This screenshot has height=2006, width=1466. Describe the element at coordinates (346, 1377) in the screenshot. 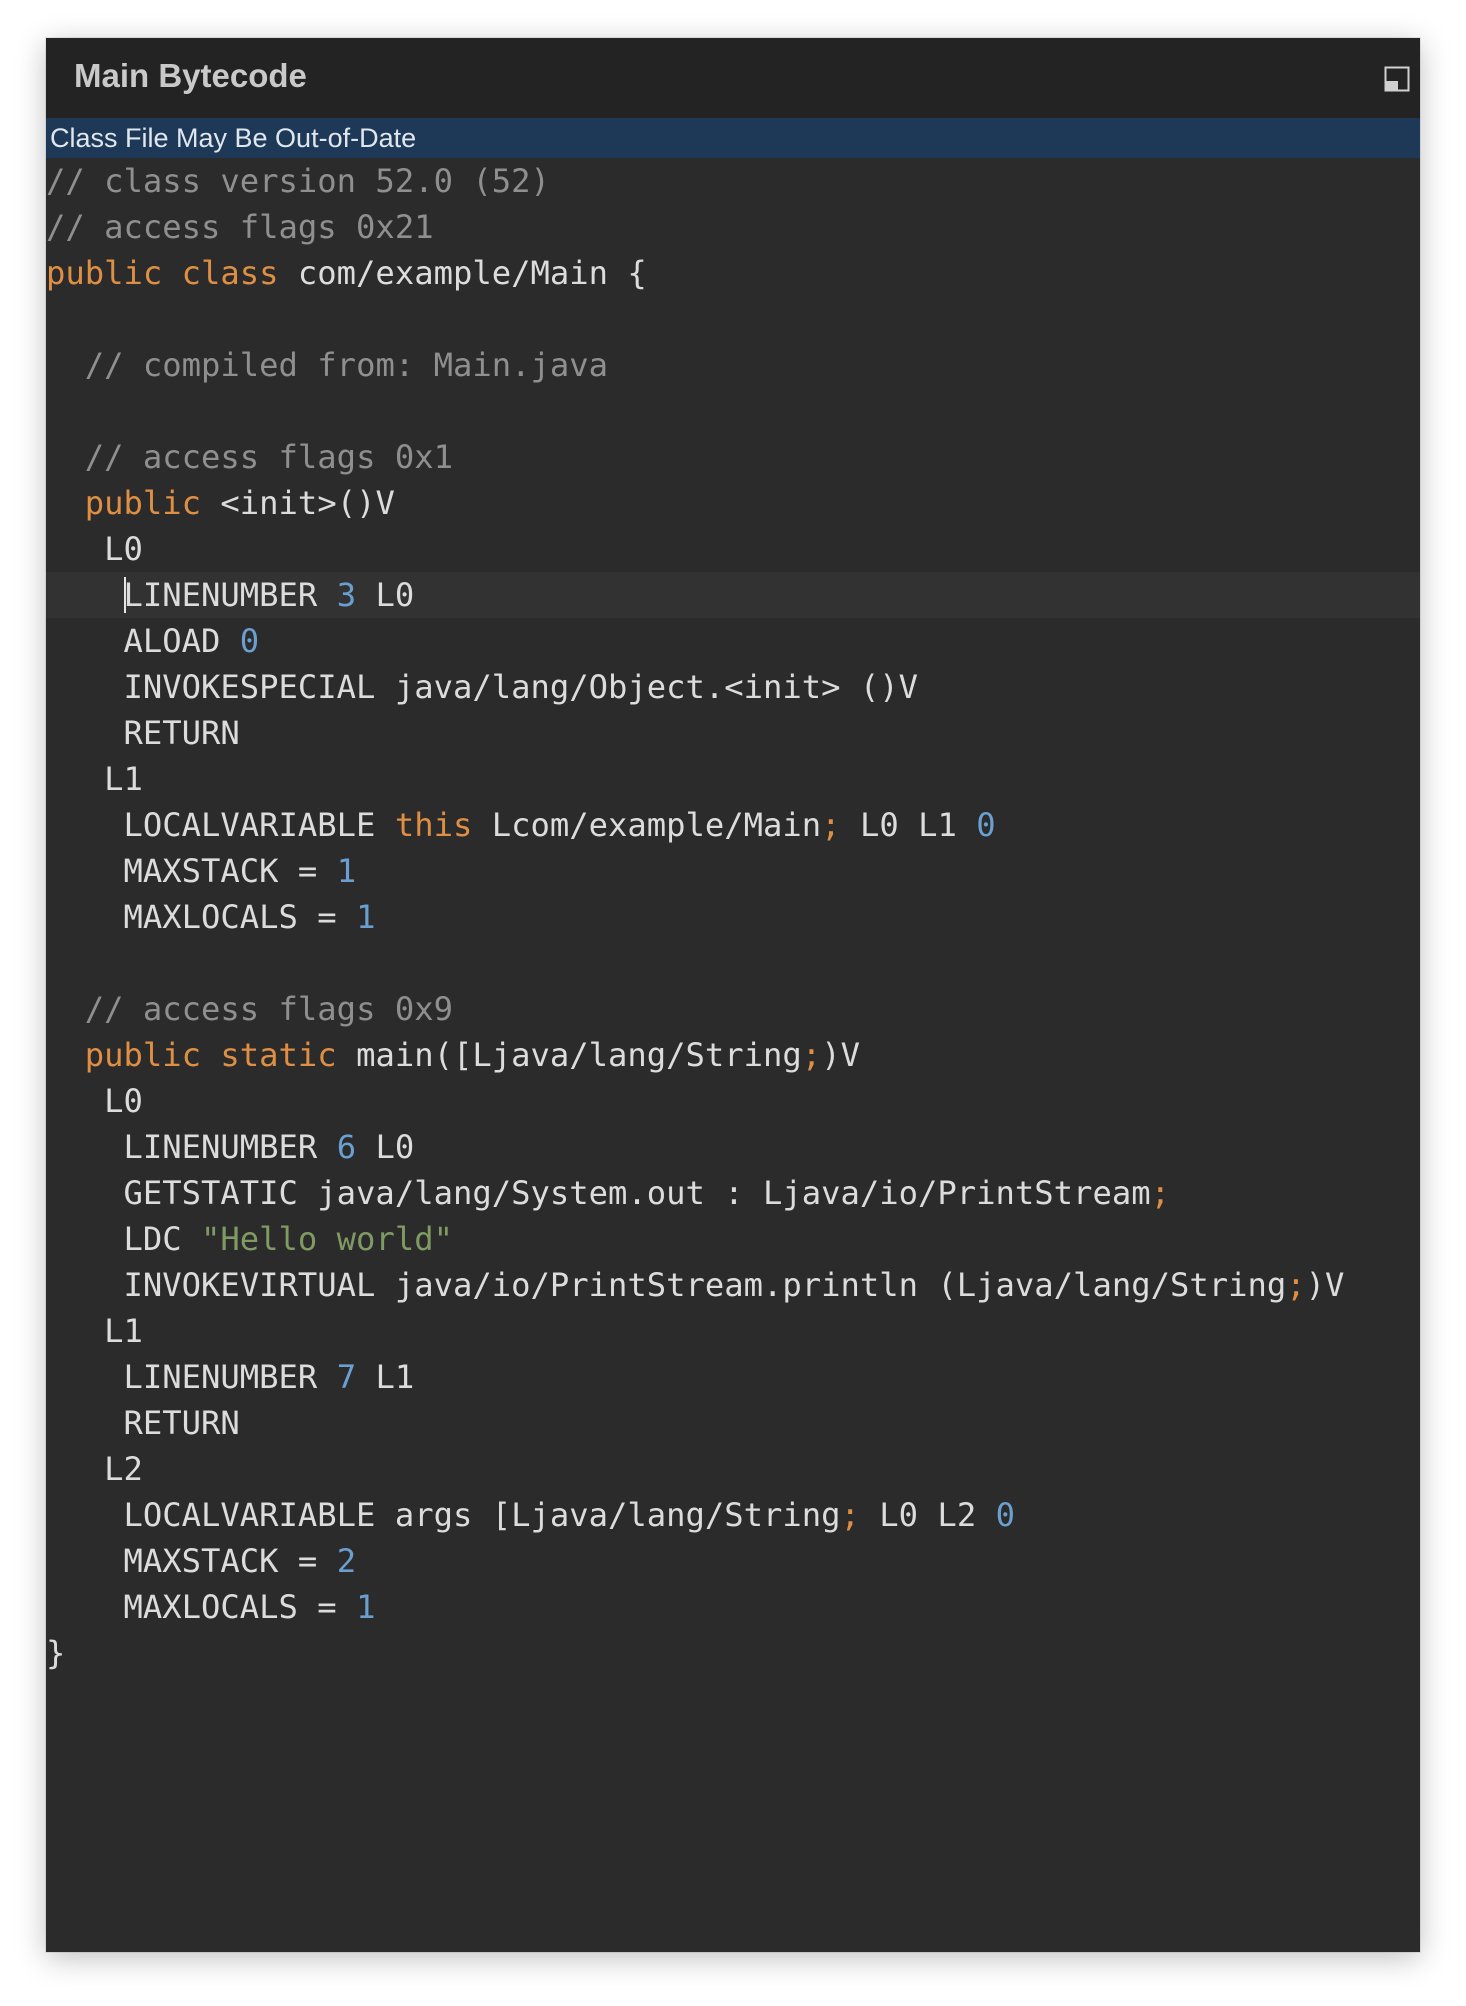

I see `code-token: 7` at that location.